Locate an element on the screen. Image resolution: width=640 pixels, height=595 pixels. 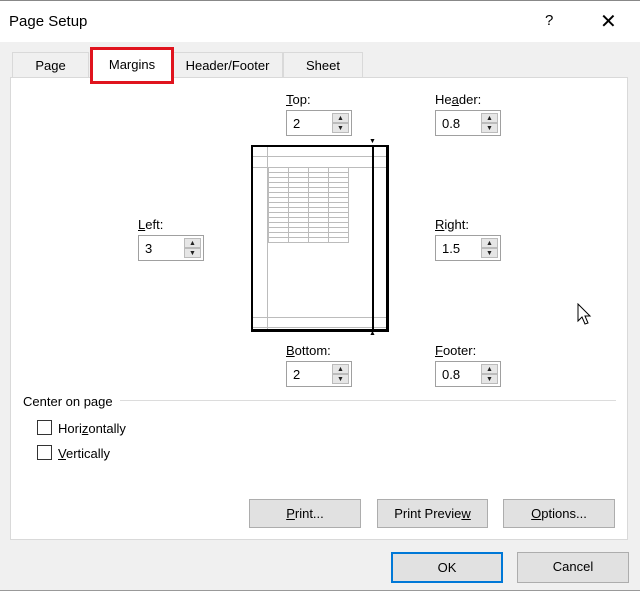
mouse-cursor-icon is located at coordinates (584, 314).